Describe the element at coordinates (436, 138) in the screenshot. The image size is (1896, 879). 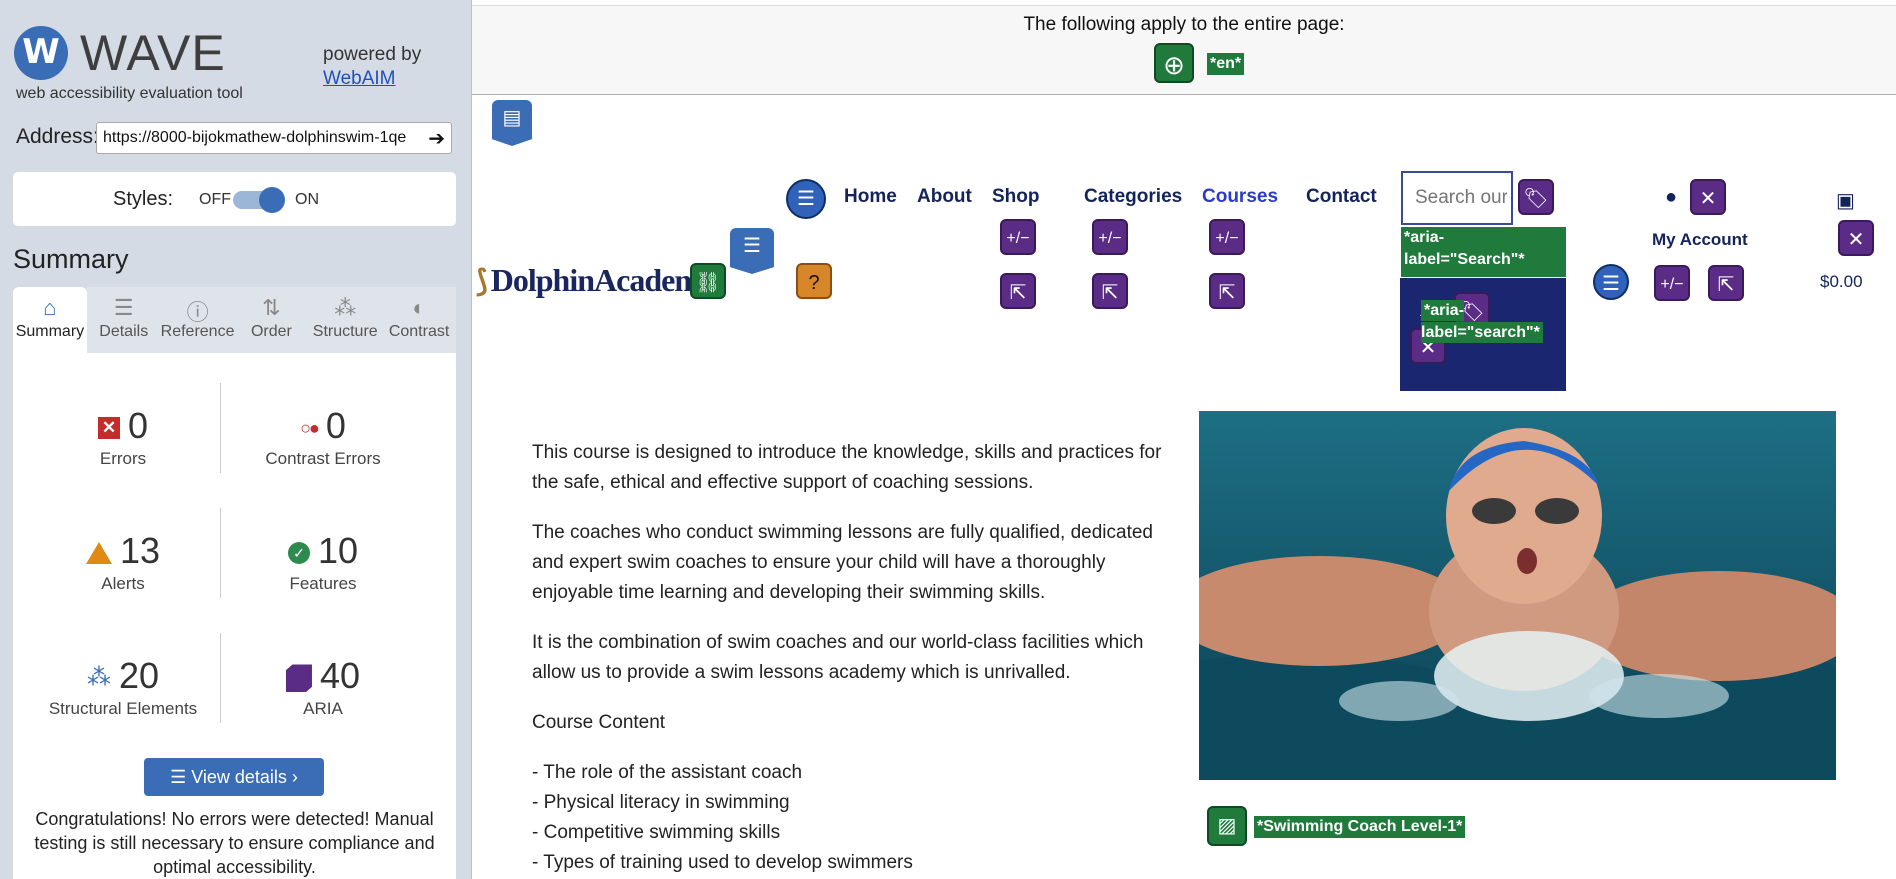
I see `arrow-right-icon: ➔` at that location.